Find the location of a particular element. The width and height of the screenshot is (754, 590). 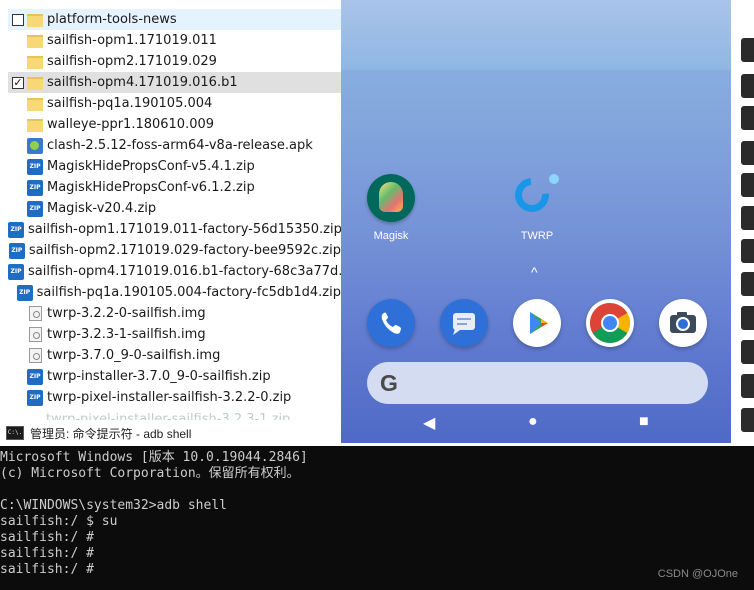

twrp-icon is located at coordinates (537, 198).